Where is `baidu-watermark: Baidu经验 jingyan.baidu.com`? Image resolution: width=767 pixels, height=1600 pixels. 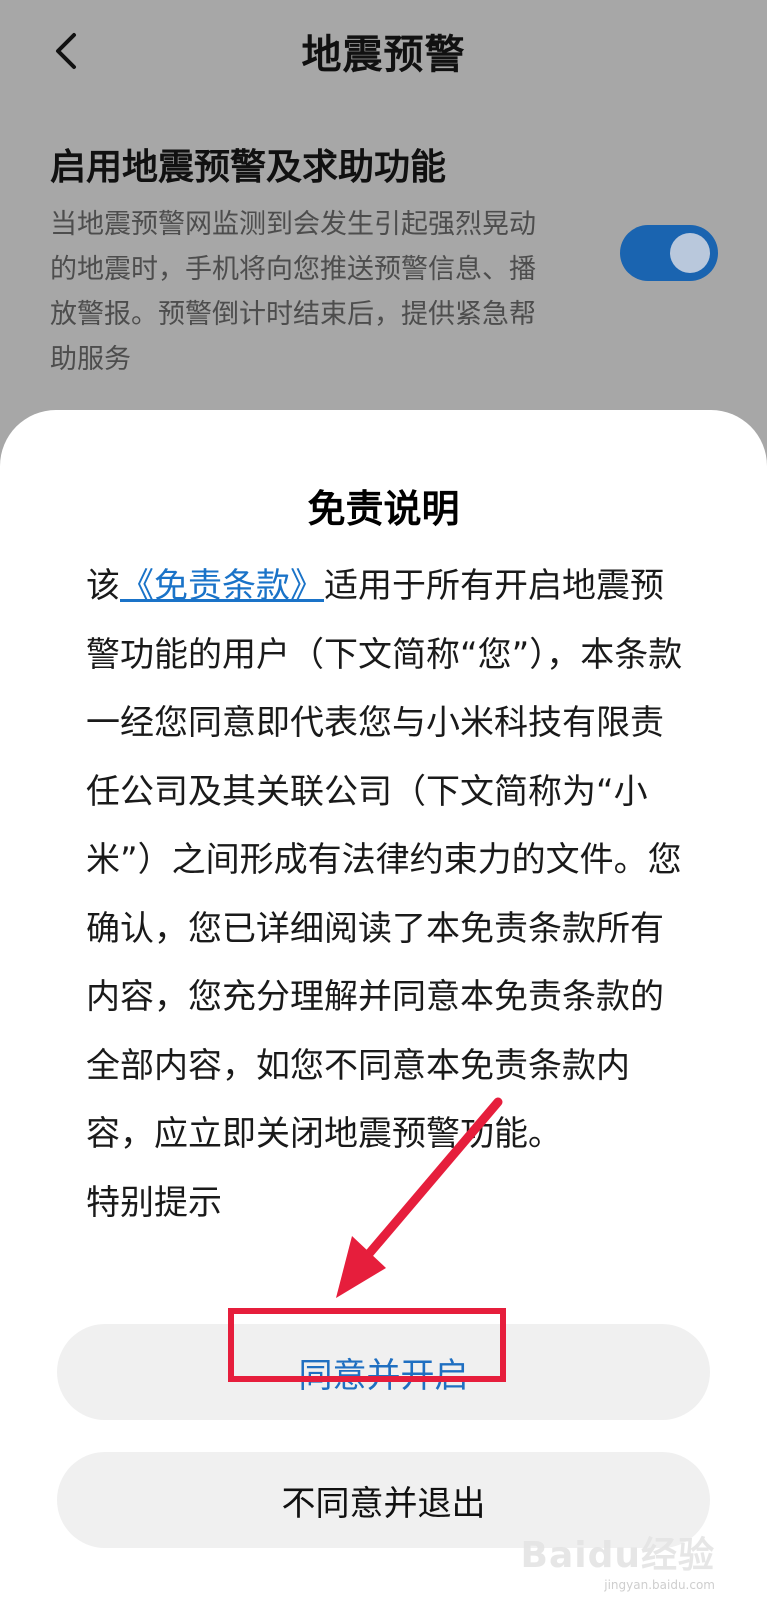 baidu-watermark: Baidu经验 jingyan.baidu.com is located at coordinates (618, 1559).